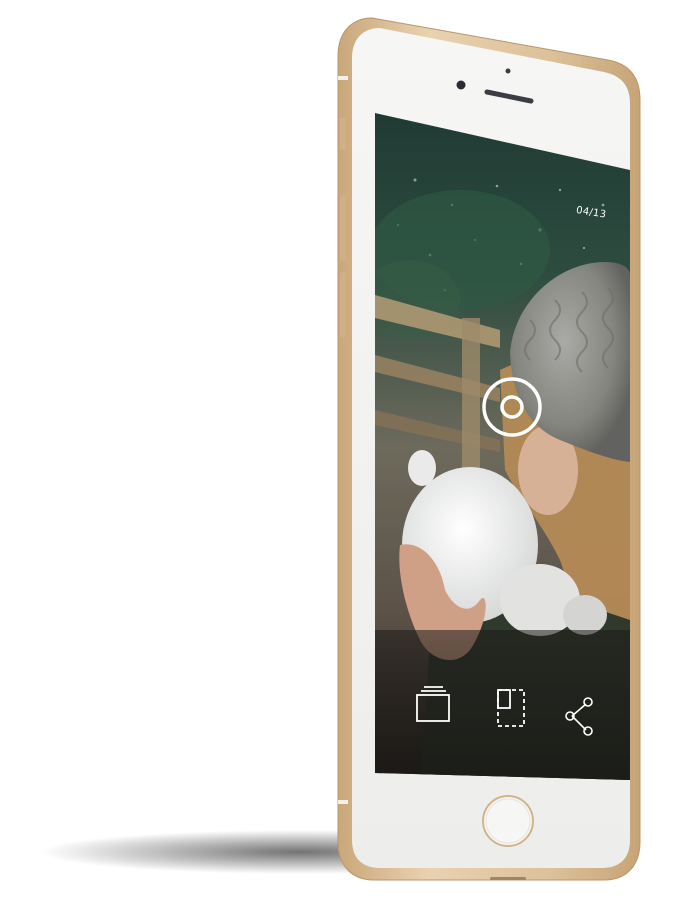 The height and width of the screenshot is (913, 700). I want to click on antenna-band-top, so click(343, 78).